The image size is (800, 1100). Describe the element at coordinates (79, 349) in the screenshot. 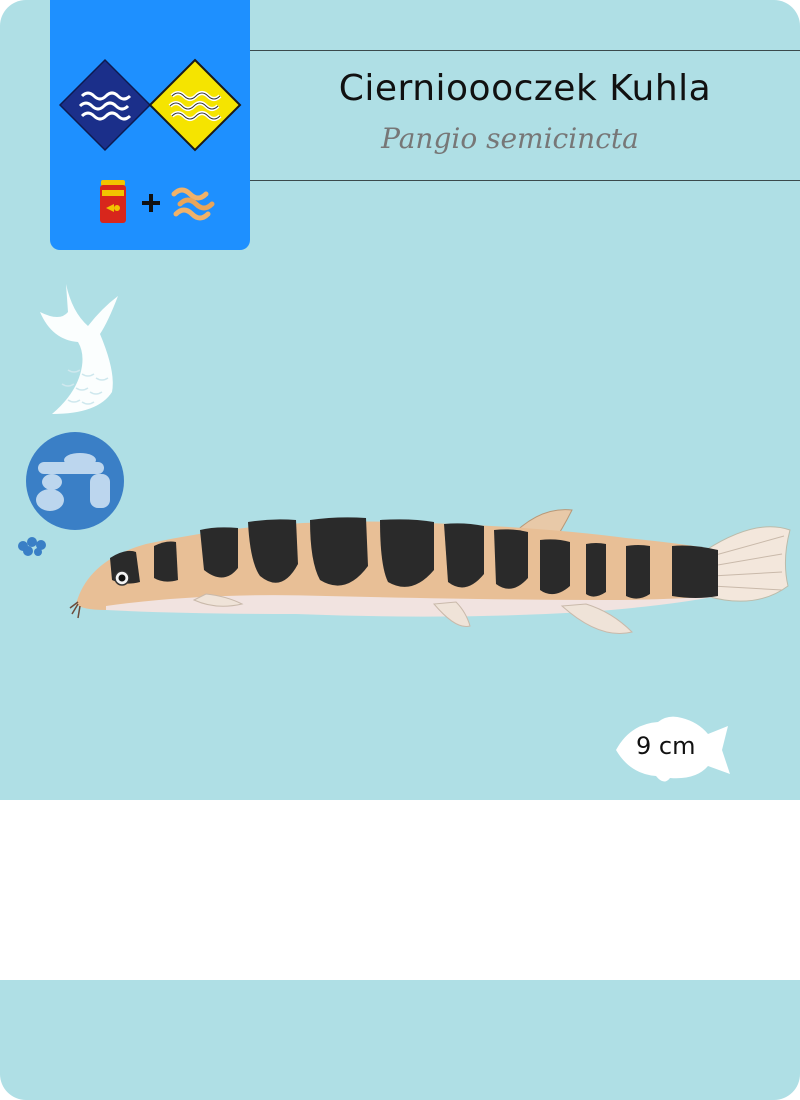

I see `tail-fin-icon` at that location.